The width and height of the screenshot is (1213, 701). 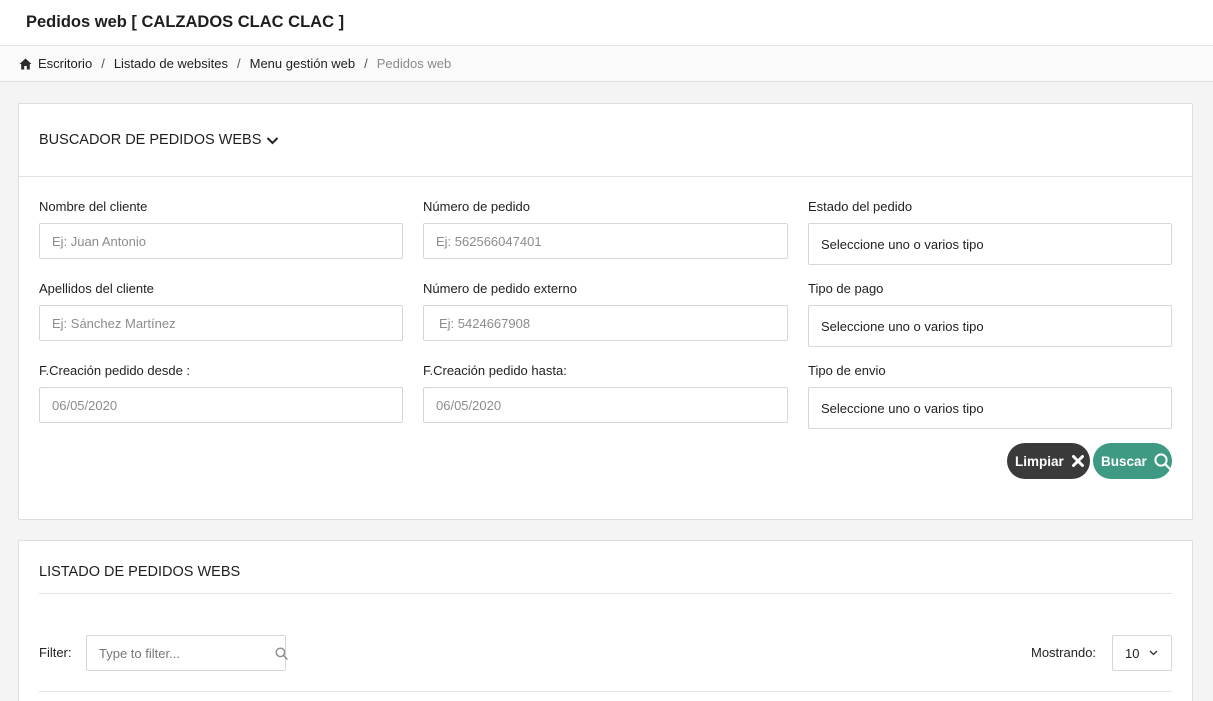 I want to click on external-order-number-input, so click(x=605, y=323).